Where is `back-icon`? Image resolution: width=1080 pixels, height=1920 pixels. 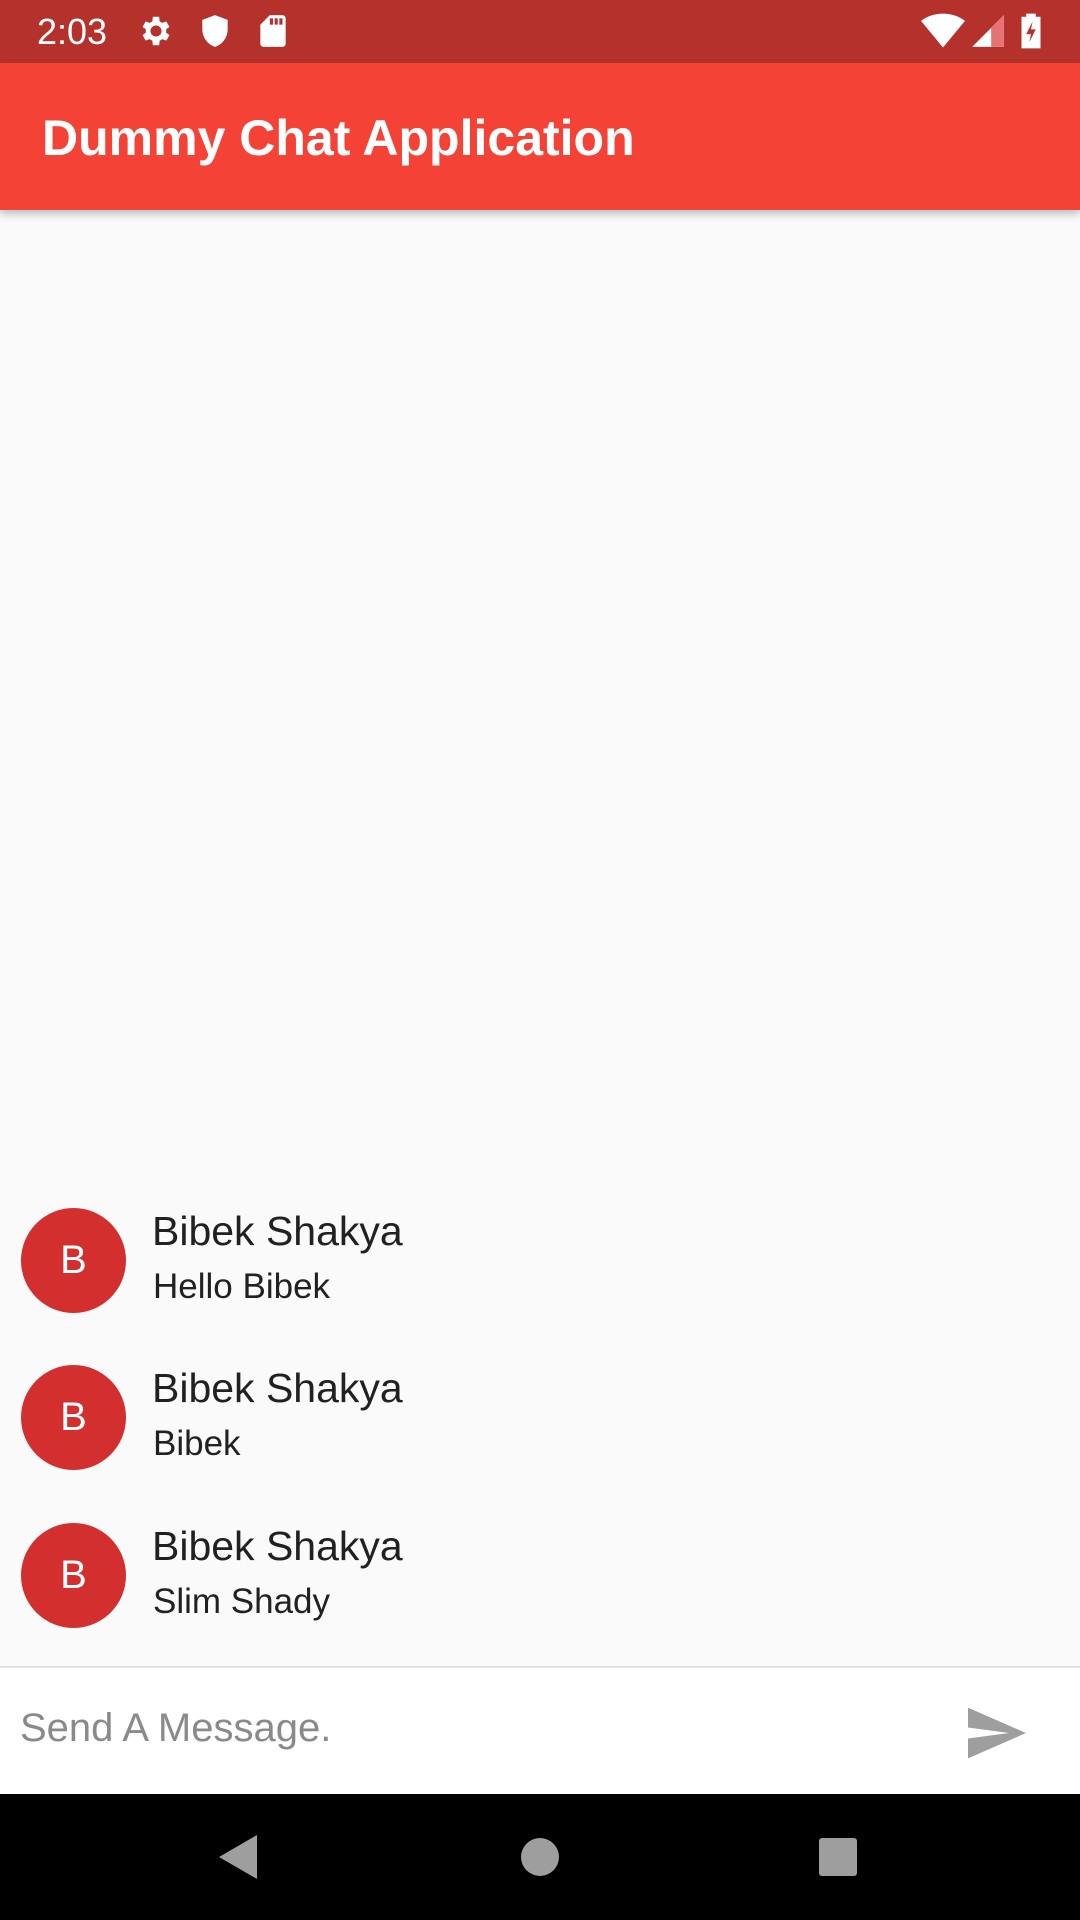
back-icon is located at coordinates (238, 1857).